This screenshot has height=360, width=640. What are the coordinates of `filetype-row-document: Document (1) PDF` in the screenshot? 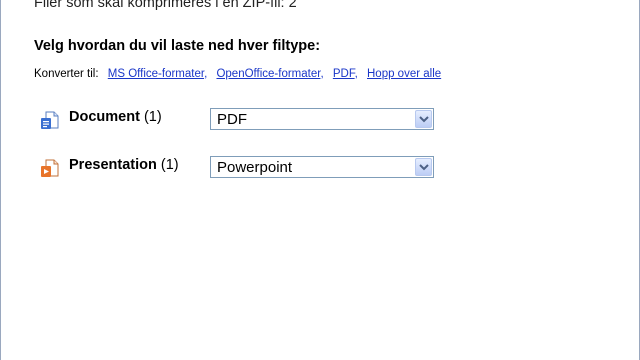 It's located at (250, 119).